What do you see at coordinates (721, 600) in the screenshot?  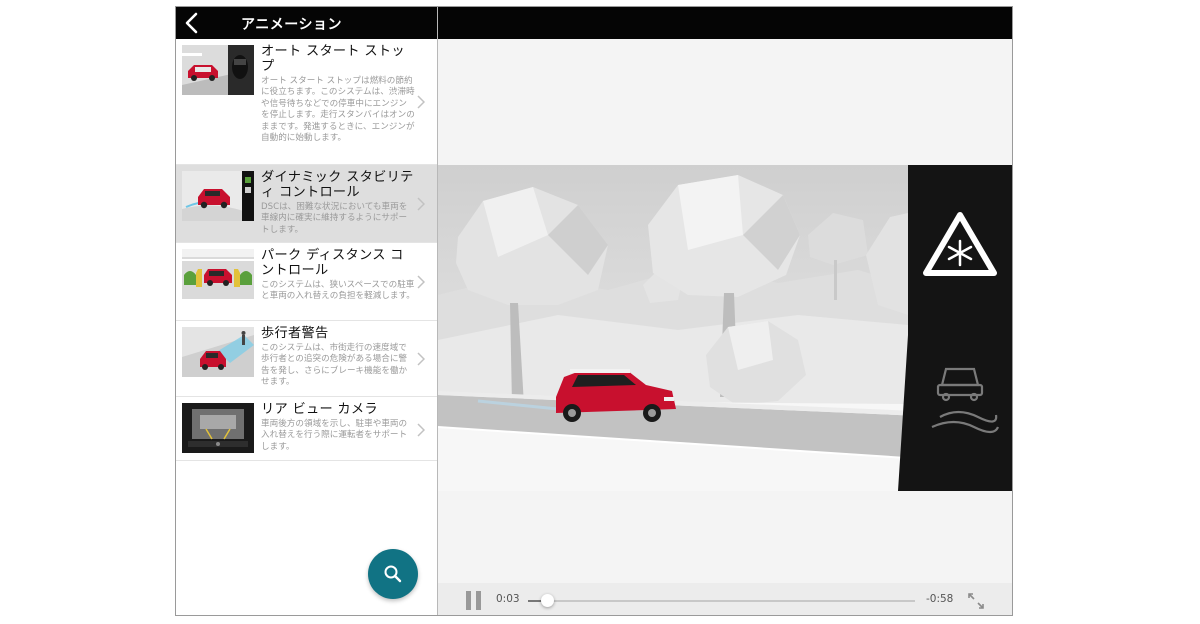 I see `progress-slider` at bounding box center [721, 600].